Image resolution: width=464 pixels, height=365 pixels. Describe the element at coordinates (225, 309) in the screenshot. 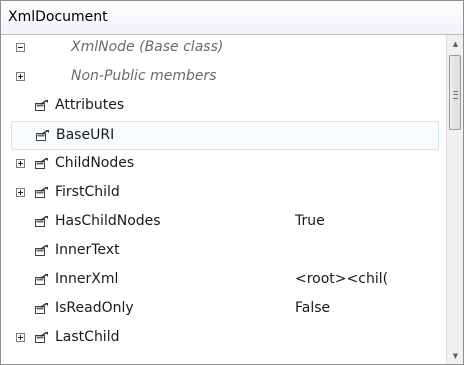

I see `property-row: IsReadOnly False` at that location.